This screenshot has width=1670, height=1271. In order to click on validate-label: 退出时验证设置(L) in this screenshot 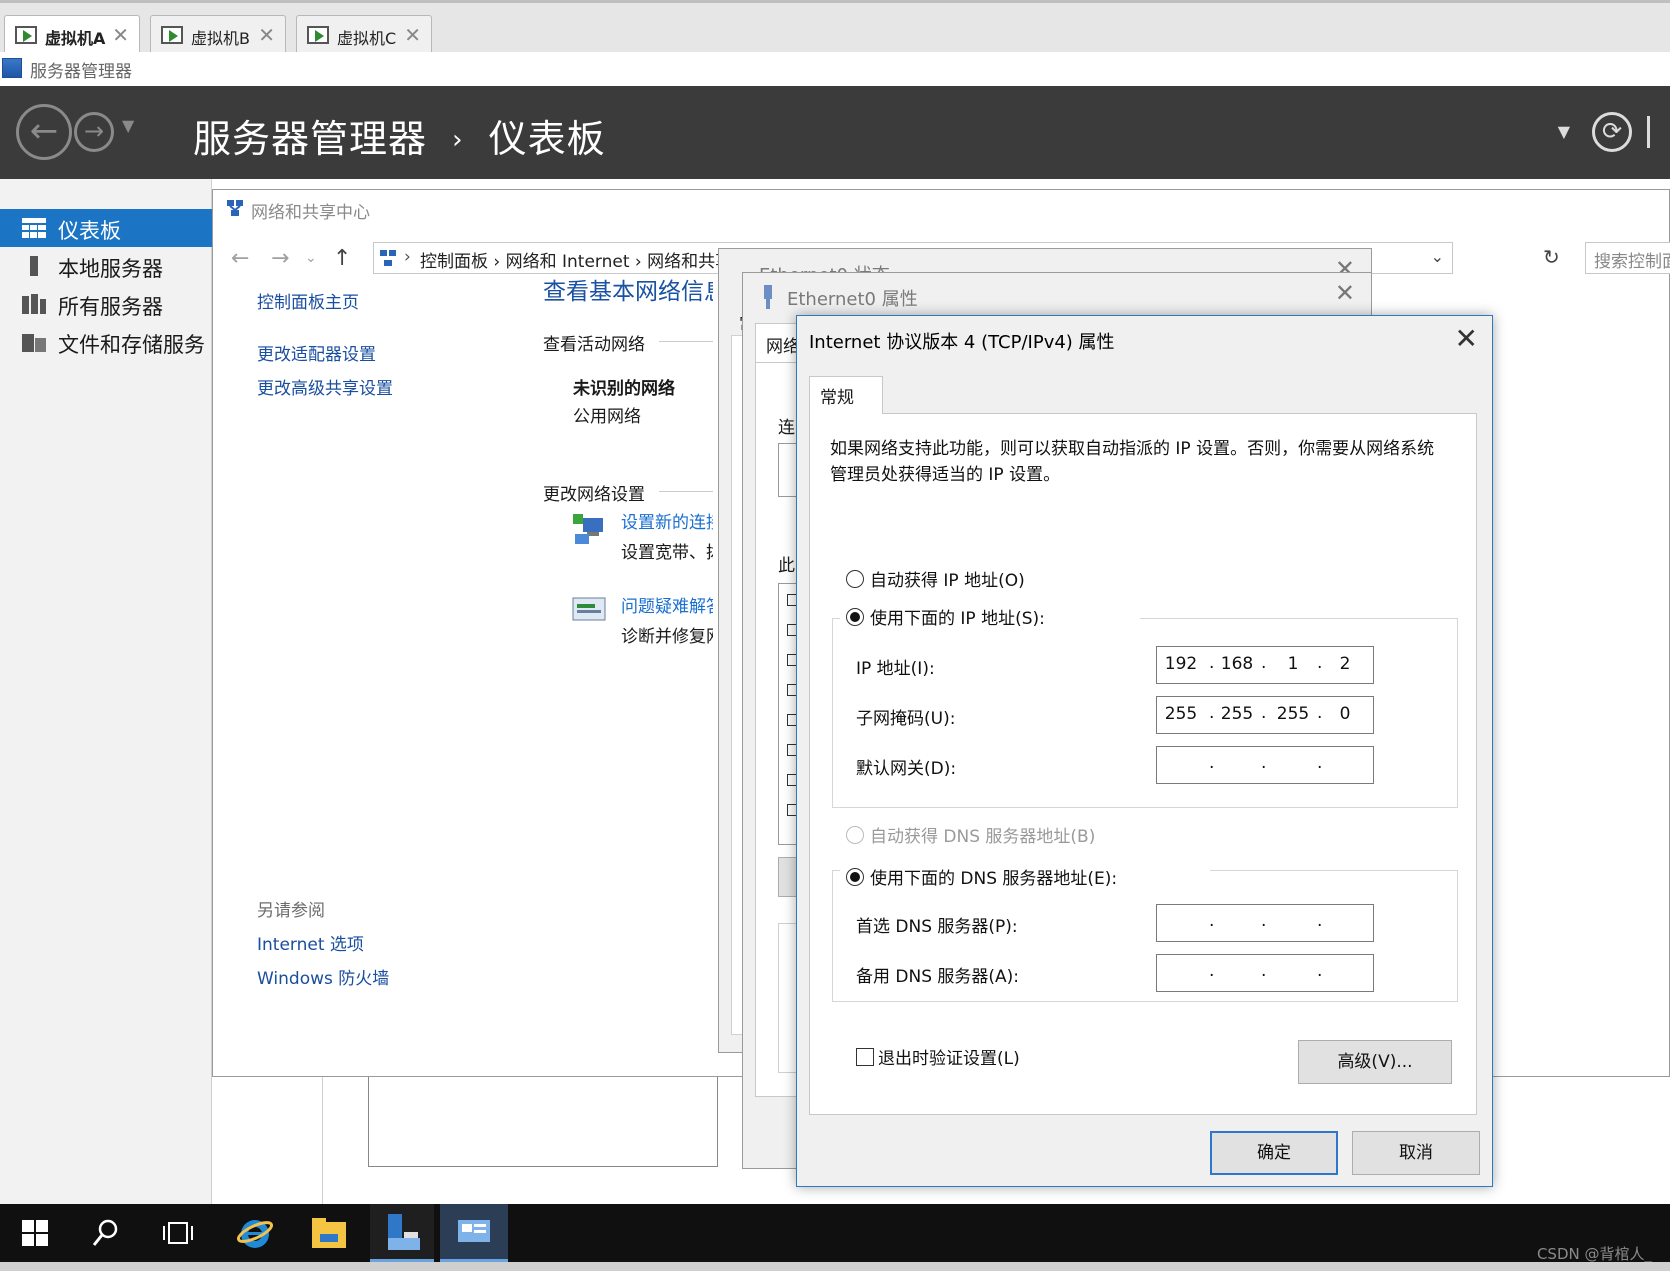, I will do `click(949, 1059)`.